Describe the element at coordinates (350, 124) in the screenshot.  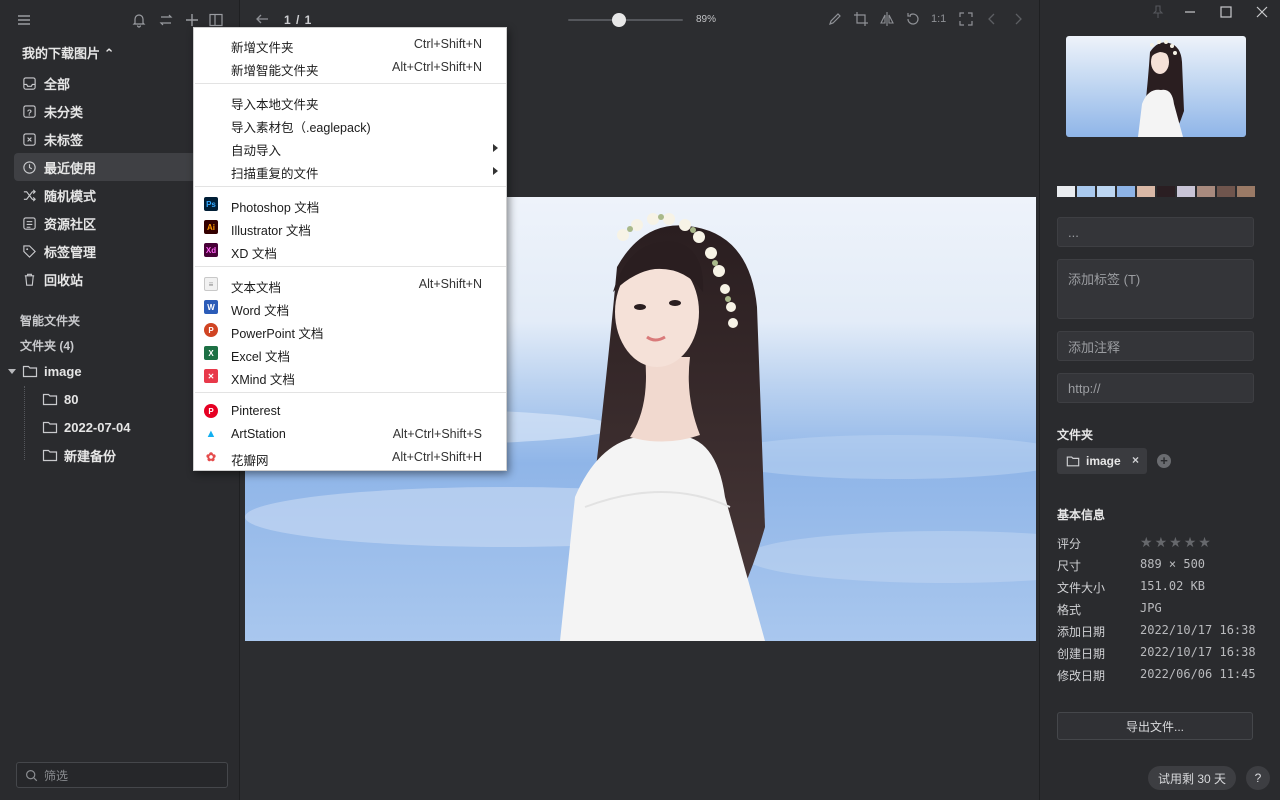
I see `menu-item-import-pack: 导入素材包（.eaglepack)` at that location.